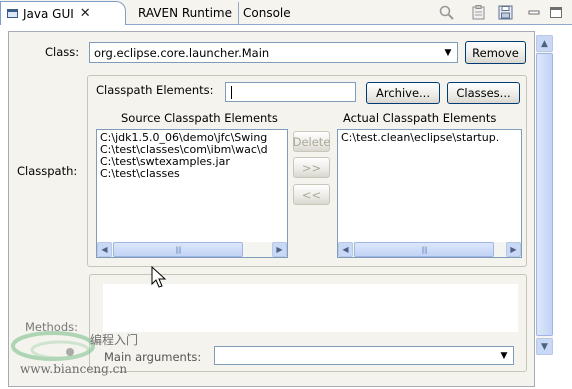  Describe the element at coordinates (12, 13) in the screenshot. I see `view-window-icon` at that location.